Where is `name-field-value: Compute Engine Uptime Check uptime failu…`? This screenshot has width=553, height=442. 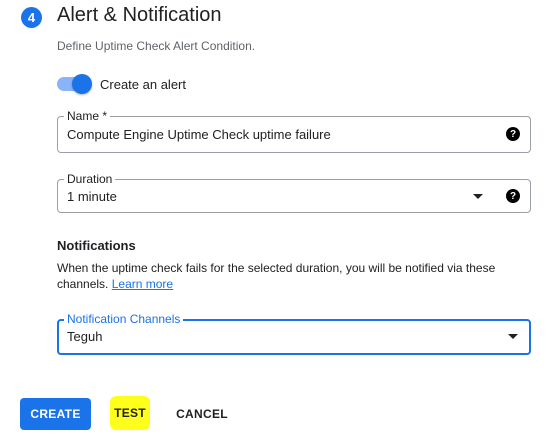 name-field-value: Compute Engine Uptime Check uptime failu… is located at coordinates (199, 134).